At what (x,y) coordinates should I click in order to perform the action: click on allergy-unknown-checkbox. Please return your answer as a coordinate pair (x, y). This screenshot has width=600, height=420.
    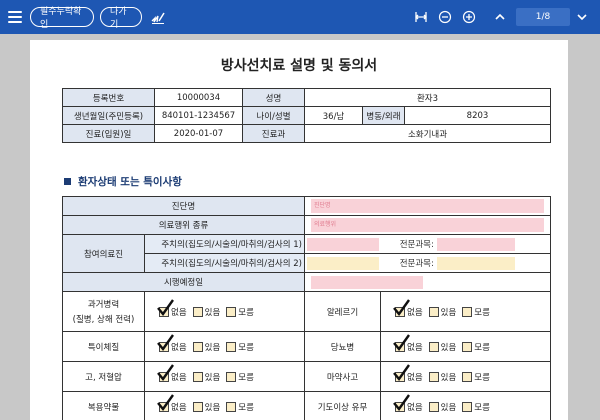
    Looking at the image, I should click on (467, 311).